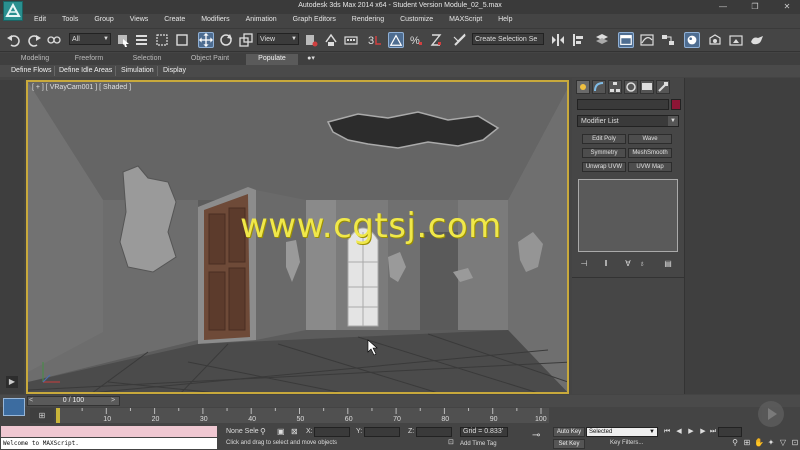 The width and height of the screenshot is (800, 450). What do you see at coordinates (31, 400) in the screenshot?
I see `slider-prev-icon: <` at bounding box center [31, 400].